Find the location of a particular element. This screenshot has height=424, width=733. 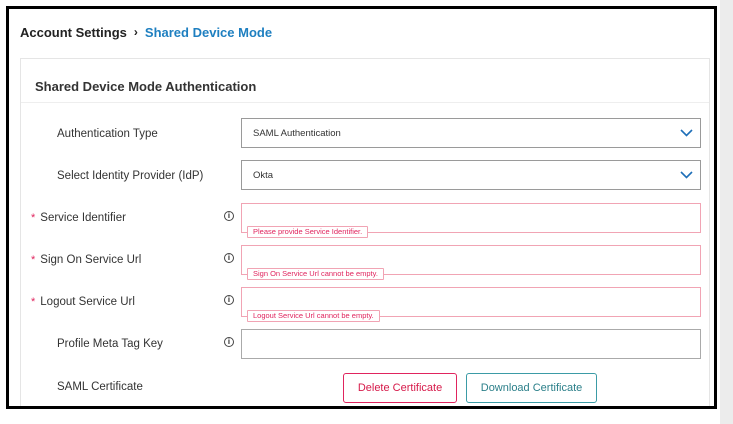

section-divider is located at coordinates (365, 102).